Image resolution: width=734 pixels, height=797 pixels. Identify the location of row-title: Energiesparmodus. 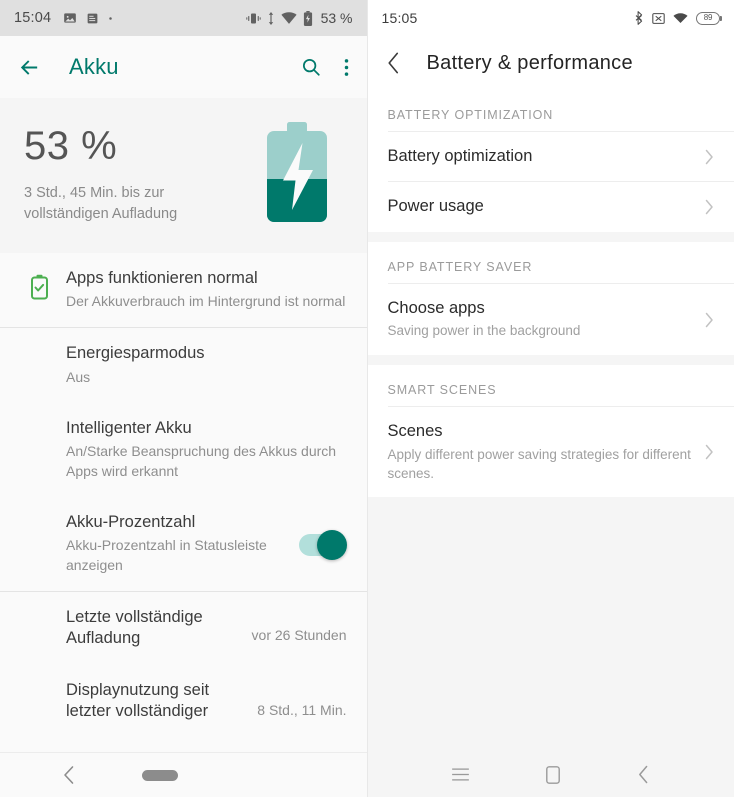
(135, 353).